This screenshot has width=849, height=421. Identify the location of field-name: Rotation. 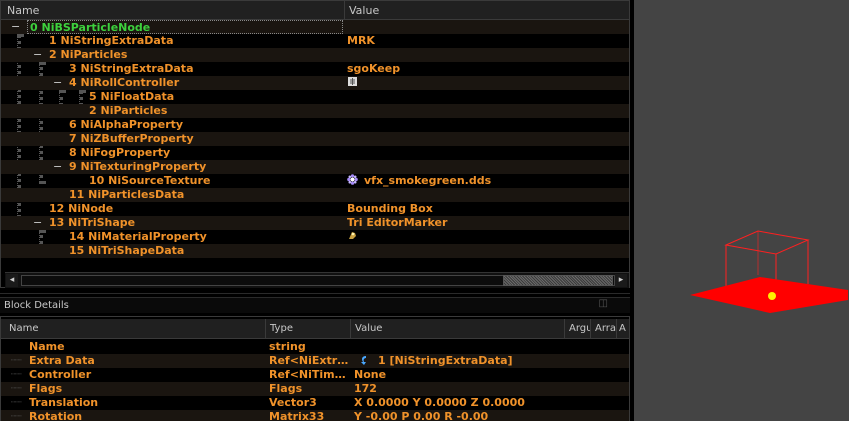
(56, 415).